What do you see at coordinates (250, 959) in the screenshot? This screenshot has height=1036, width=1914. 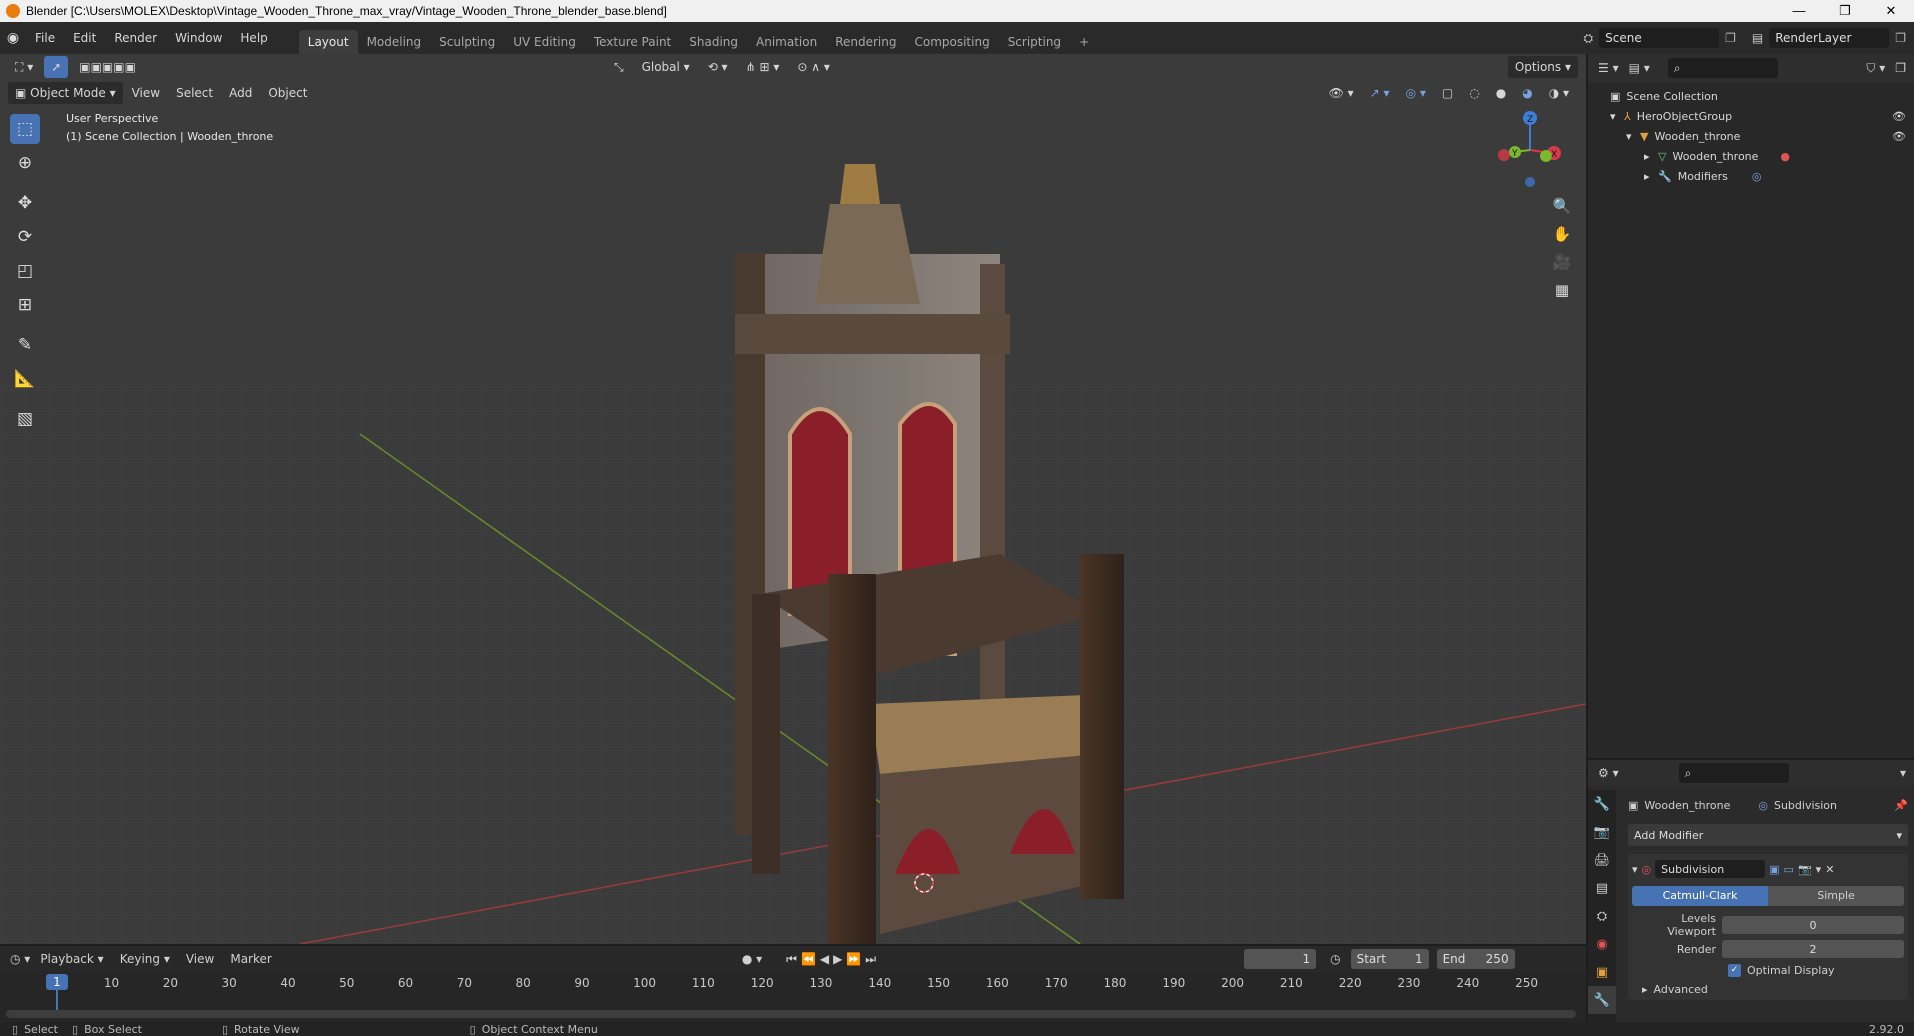 I see `menu-marker: Marker` at bounding box center [250, 959].